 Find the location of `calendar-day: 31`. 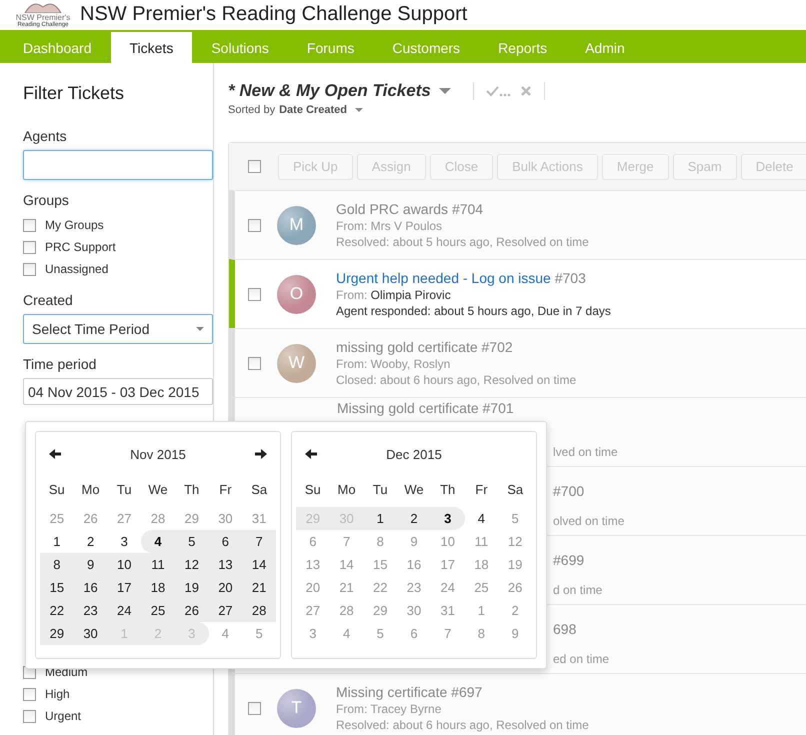

calendar-day: 31 is located at coordinates (259, 518).